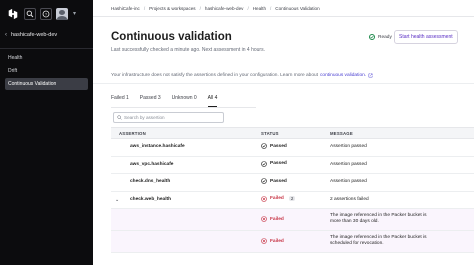 The image size is (474, 265). Describe the element at coordinates (184, 101) in the screenshot. I see `tab-unknown: Unknown 0` at that location.